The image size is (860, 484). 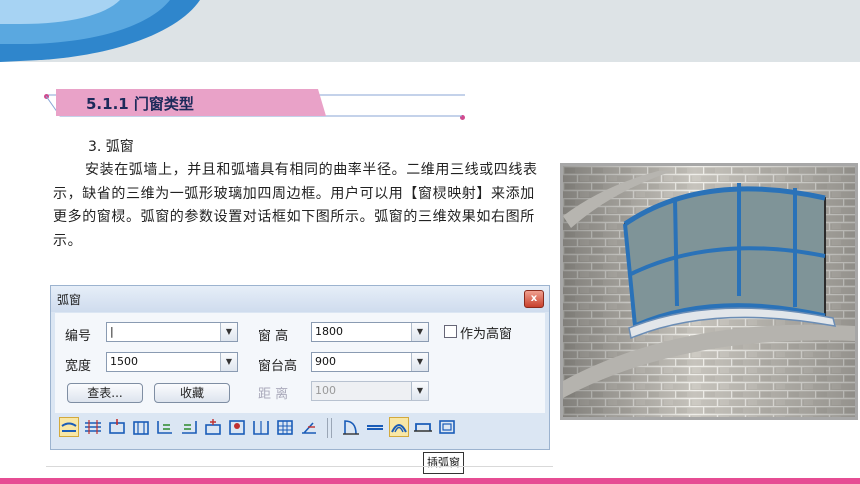 What do you see at coordinates (117, 427) in the screenshot?
I see `insert-midpoint-icon` at bounding box center [117, 427].